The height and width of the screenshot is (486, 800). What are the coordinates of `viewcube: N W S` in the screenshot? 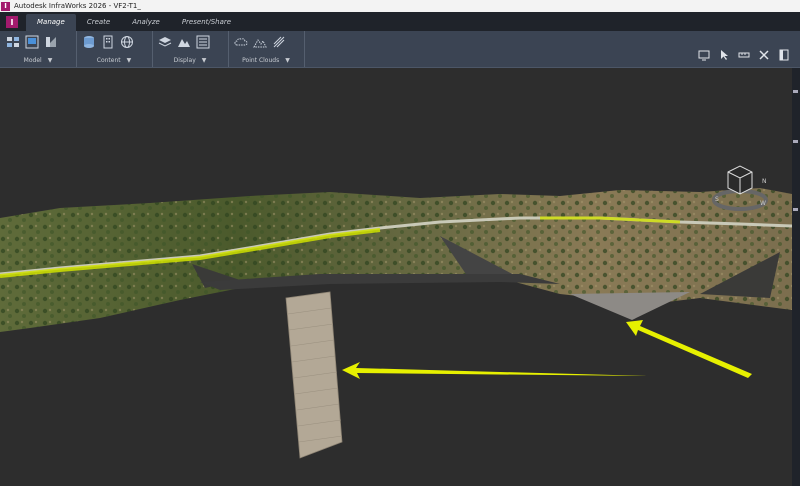 It's located at (740, 187).